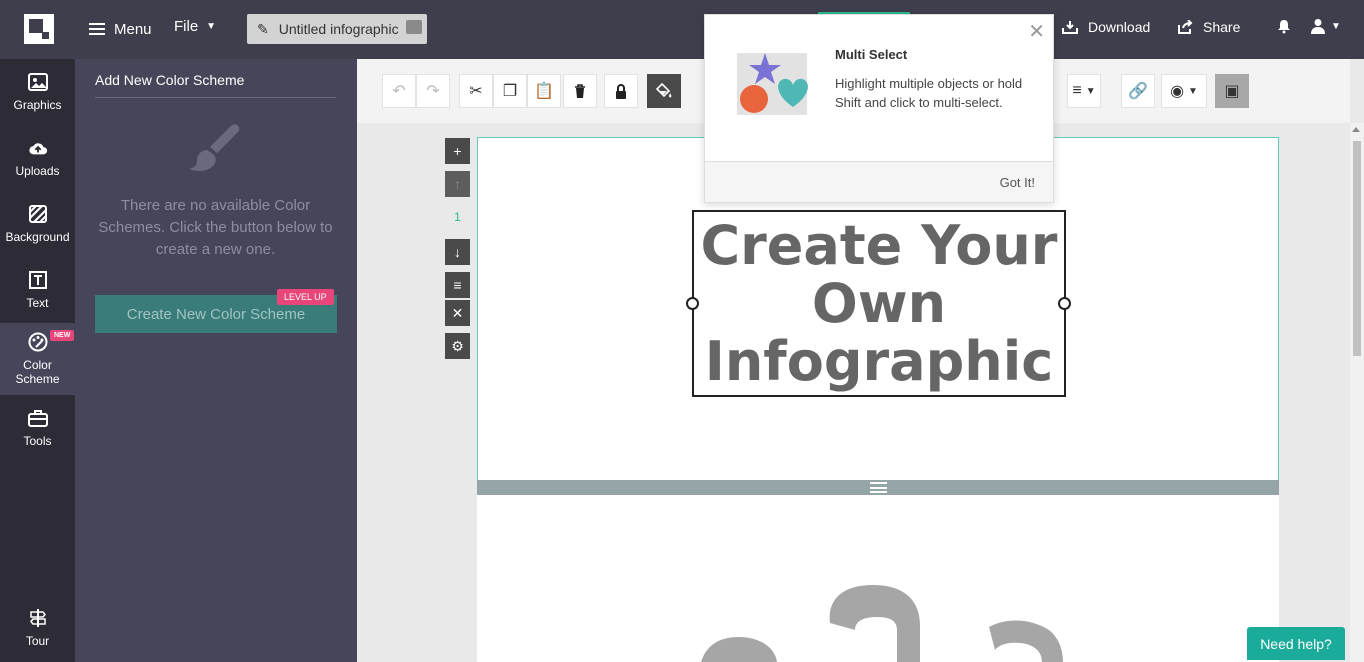  Describe the element at coordinates (1064, 303) in the screenshot. I see `resize-handle-right` at that location.